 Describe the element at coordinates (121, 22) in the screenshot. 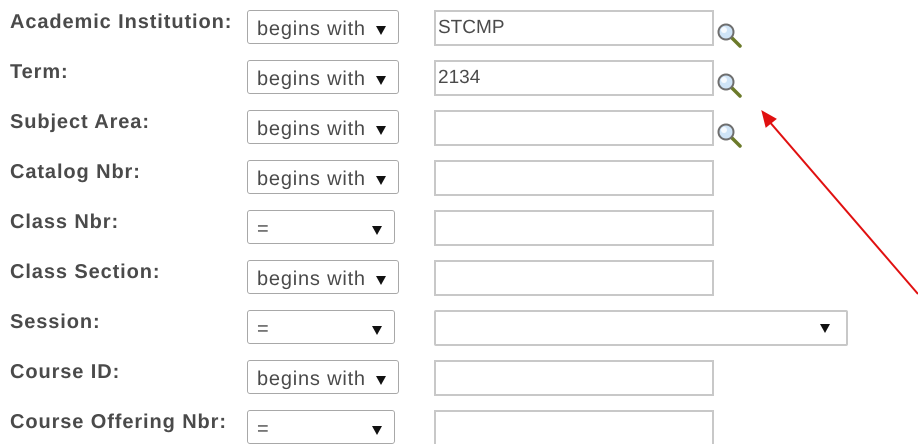

I see `field-label: Academic Institution:` at that location.